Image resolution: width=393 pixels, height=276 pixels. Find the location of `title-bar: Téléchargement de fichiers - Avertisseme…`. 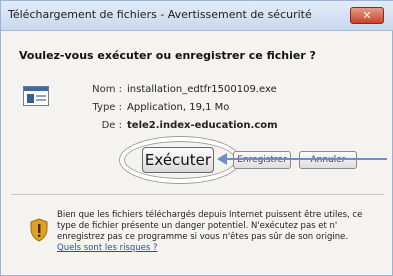

title-bar: Téléchargement de fichiers - Avertisseme… is located at coordinates (197, 16).